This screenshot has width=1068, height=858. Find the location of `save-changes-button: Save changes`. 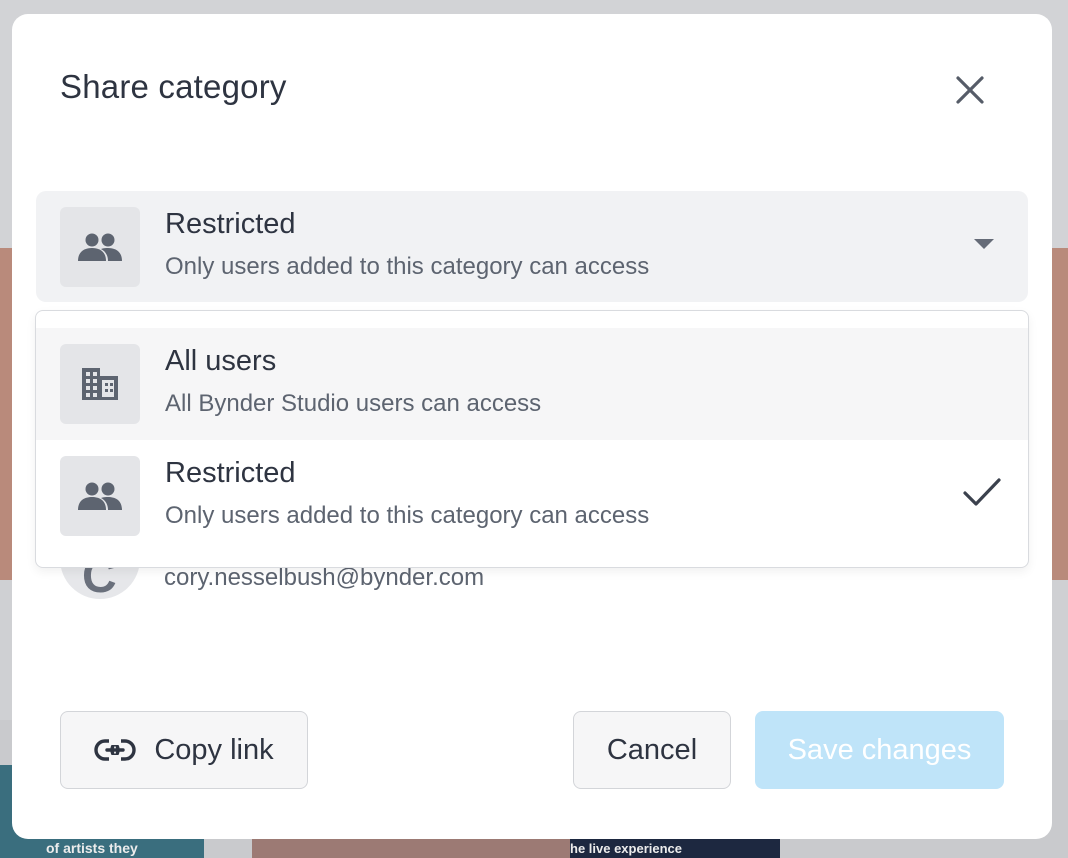

save-changes-button: Save changes is located at coordinates (879, 750).